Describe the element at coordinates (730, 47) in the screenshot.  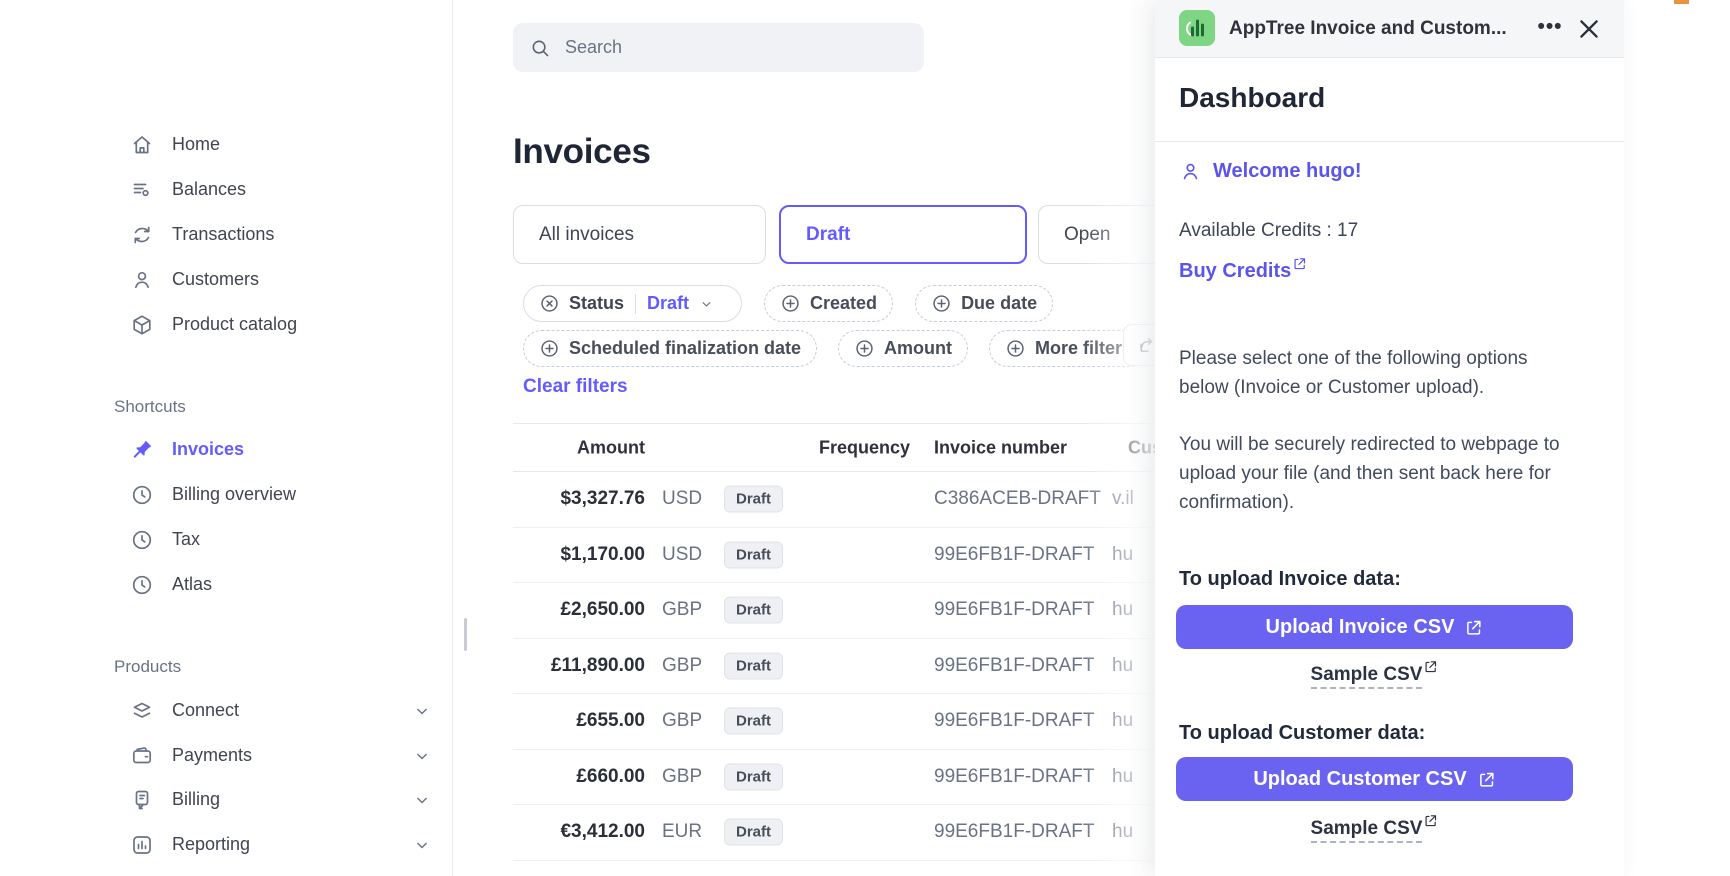
I see `search-input` at that location.